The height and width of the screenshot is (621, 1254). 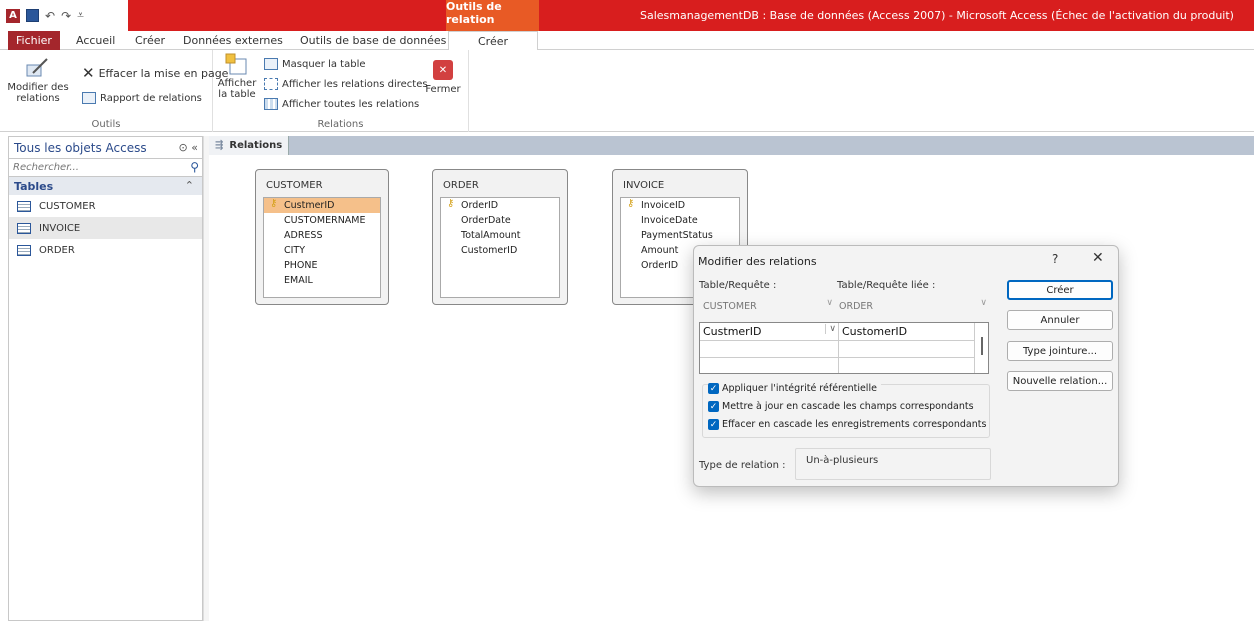 What do you see at coordinates (66, 16) in the screenshot?
I see `redo-icon: ↷` at bounding box center [66, 16].